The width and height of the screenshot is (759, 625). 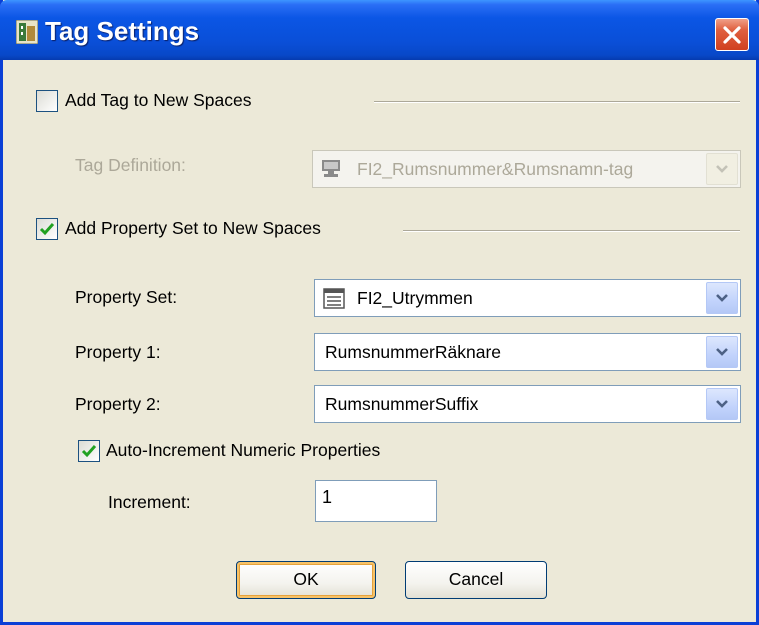 What do you see at coordinates (476, 580) in the screenshot?
I see `cancel-button: Cancel` at bounding box center [476, 580].